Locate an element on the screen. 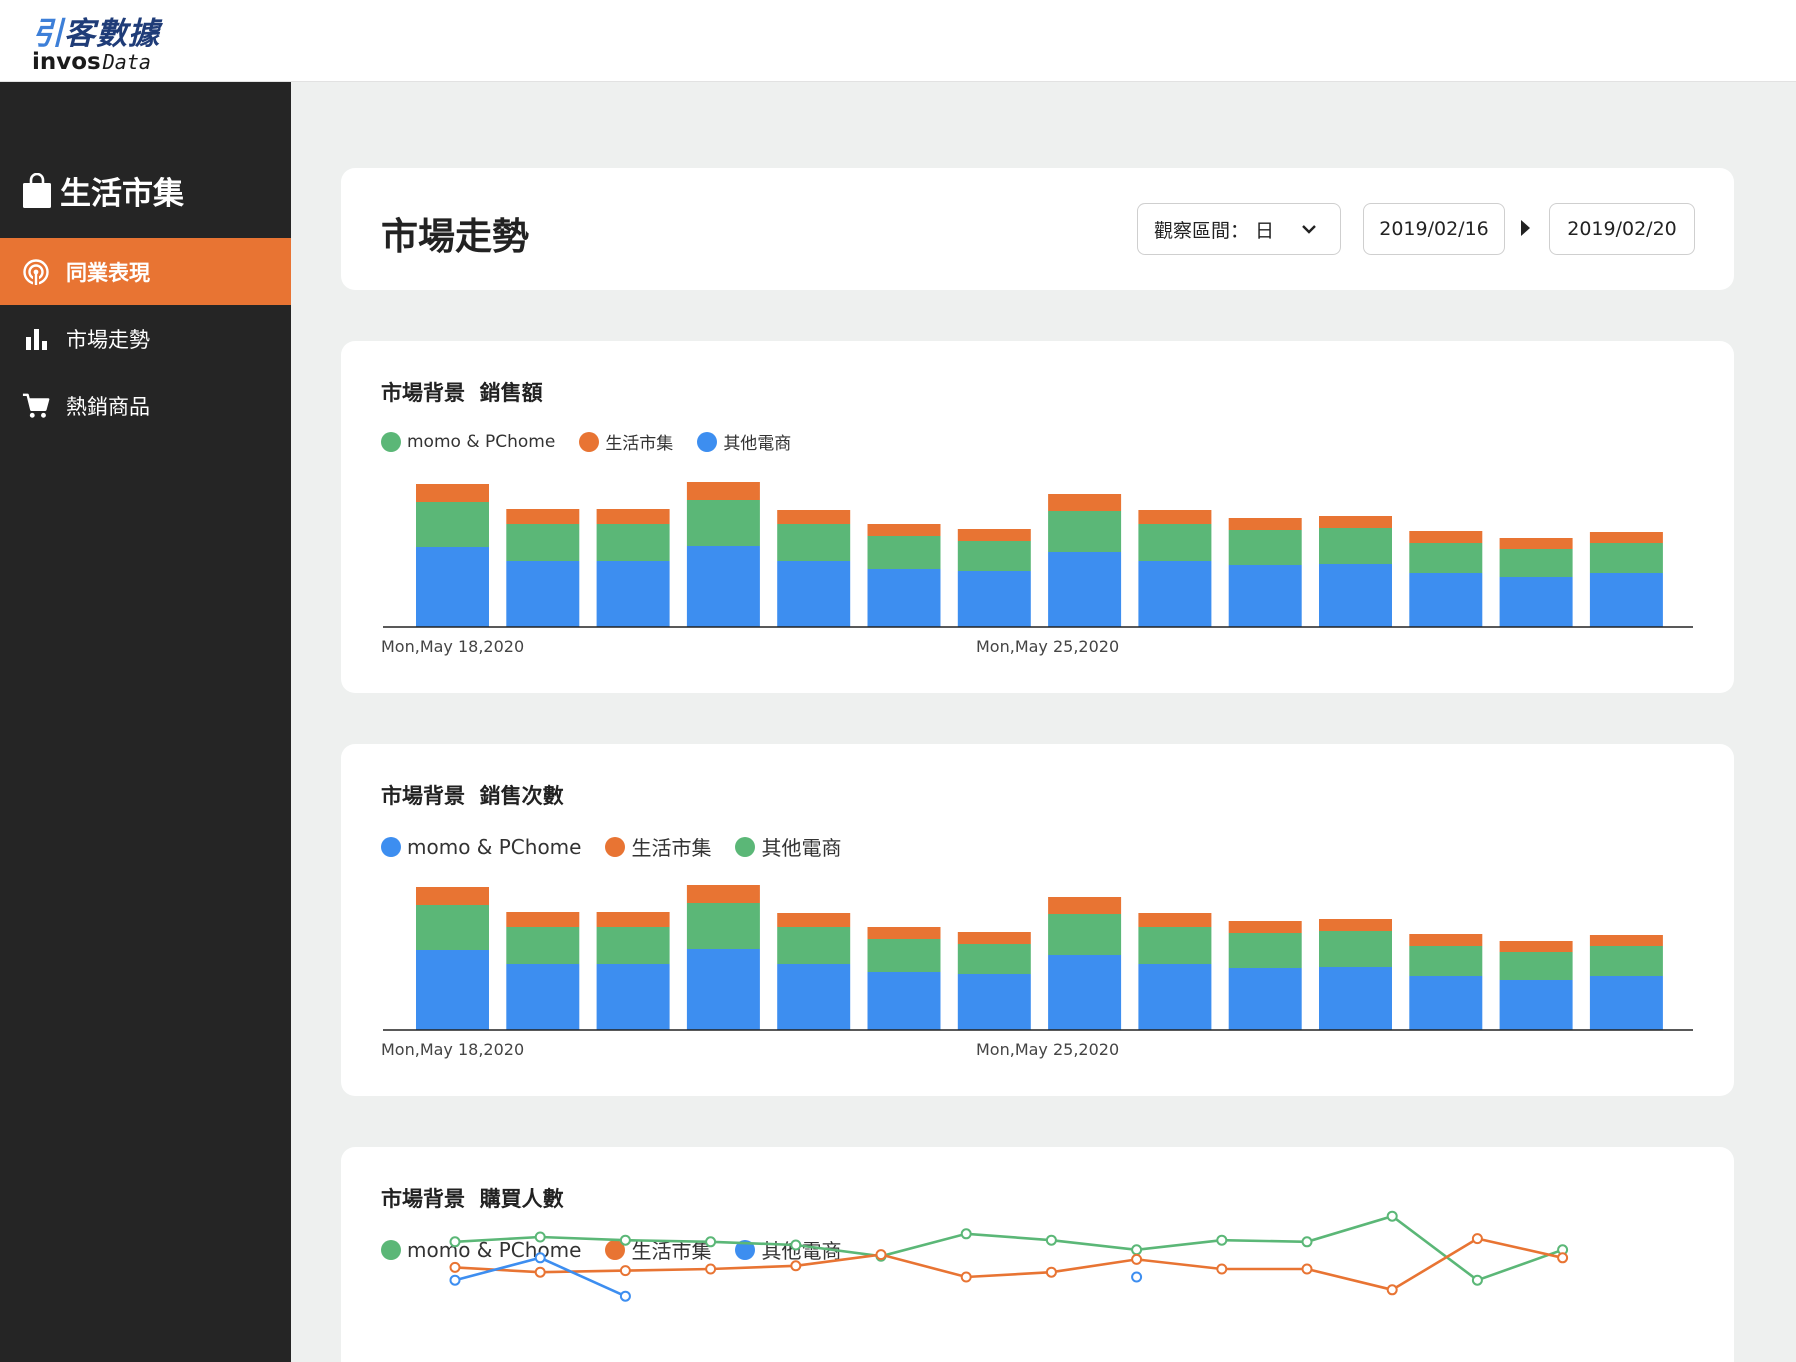  period-label: 觀察區間： is located at coordinates (1202, 230).